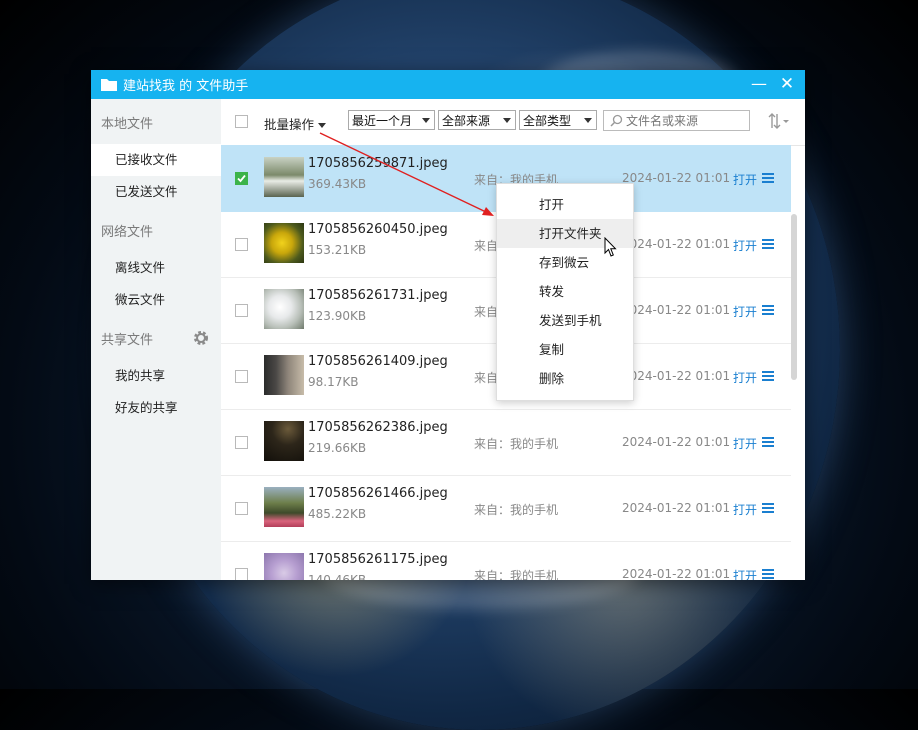 The height and width of the screenshot is (730, 918). Describe the element at coordinates (466, 121) in the screenshot. I see `source-filter-value: 全部来源` at that location.